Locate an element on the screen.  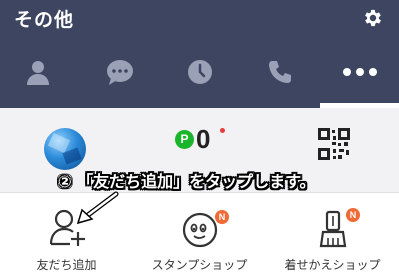
sticker-shop-icon is located at coordinates (200, 230).